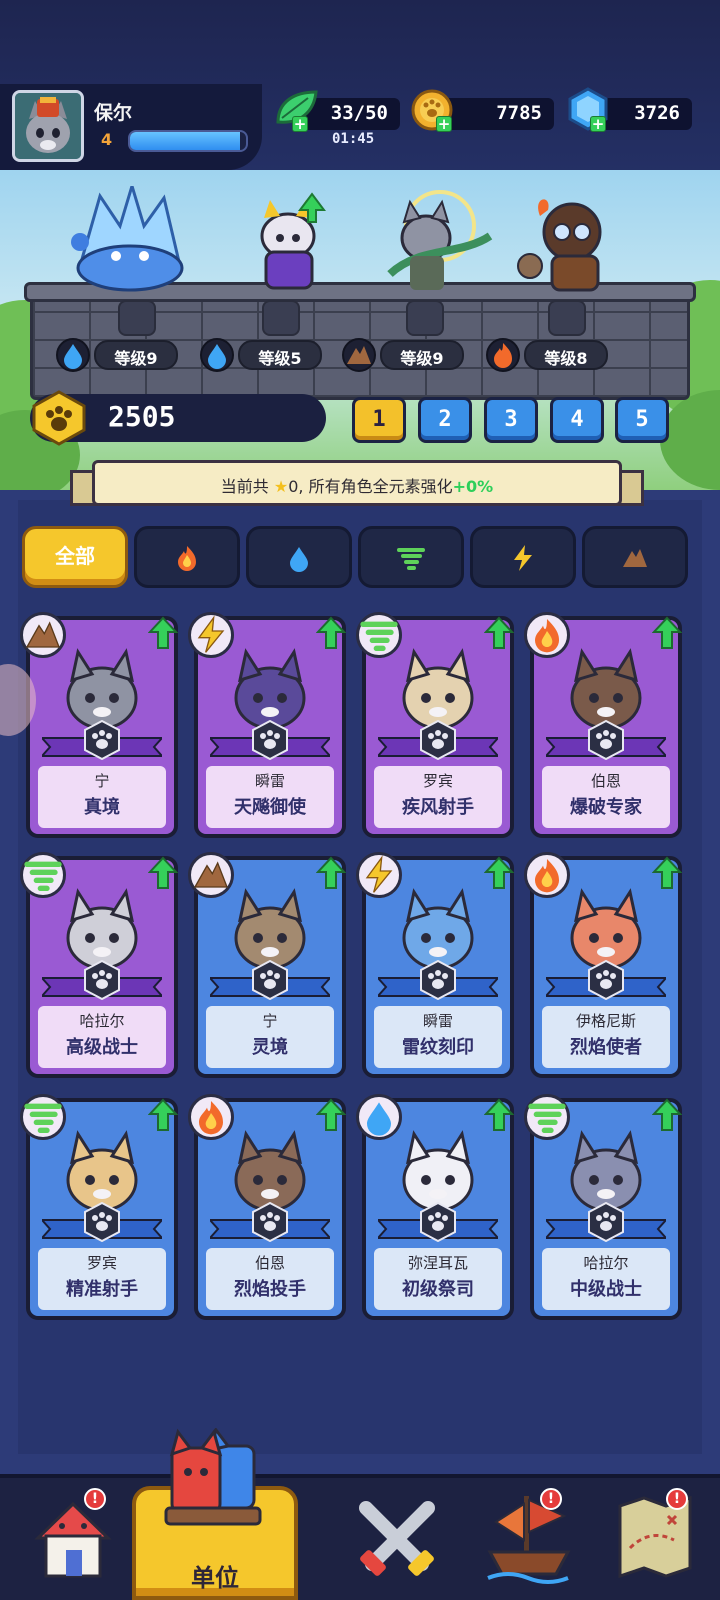  Describe the element at coordinates (511, 420) in the screenshot. I see `team-button-3: 3` at that location.